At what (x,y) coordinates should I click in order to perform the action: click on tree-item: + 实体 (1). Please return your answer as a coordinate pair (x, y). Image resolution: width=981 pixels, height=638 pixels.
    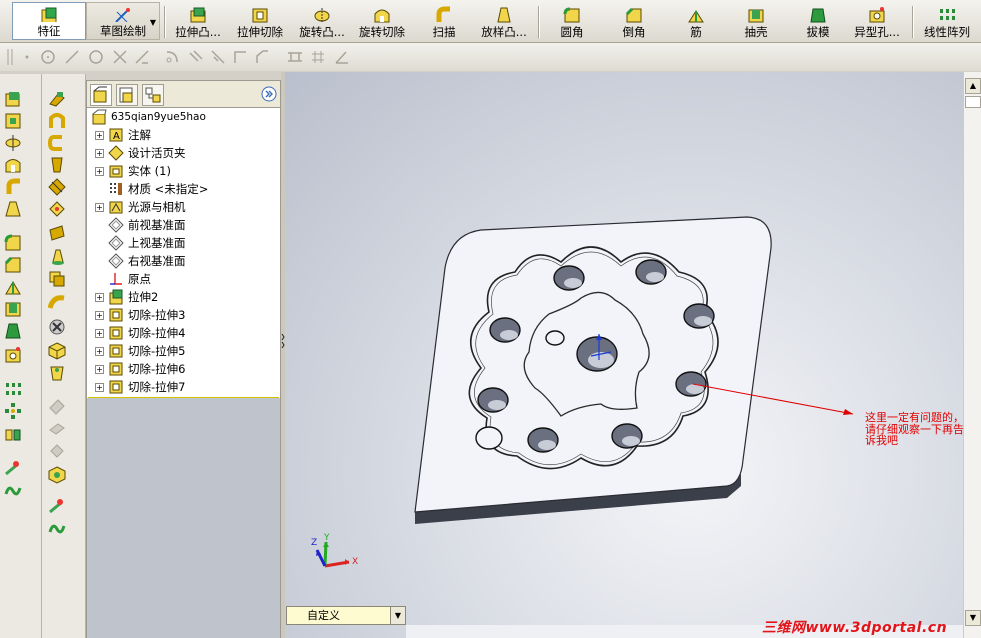
    Looking at the image, I should click on (129, 171).